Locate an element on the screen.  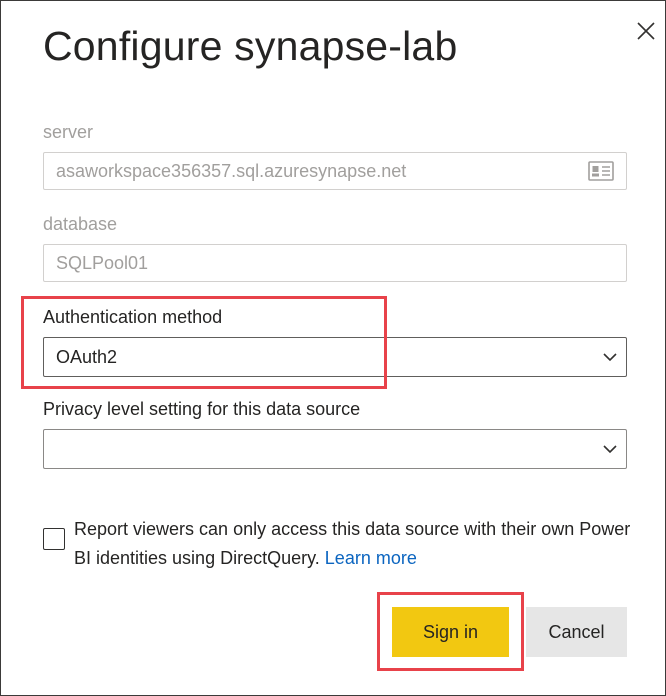
server-field: asaworkspace356357.sql.azuresynapse.net is located at coordinates (335, 171).